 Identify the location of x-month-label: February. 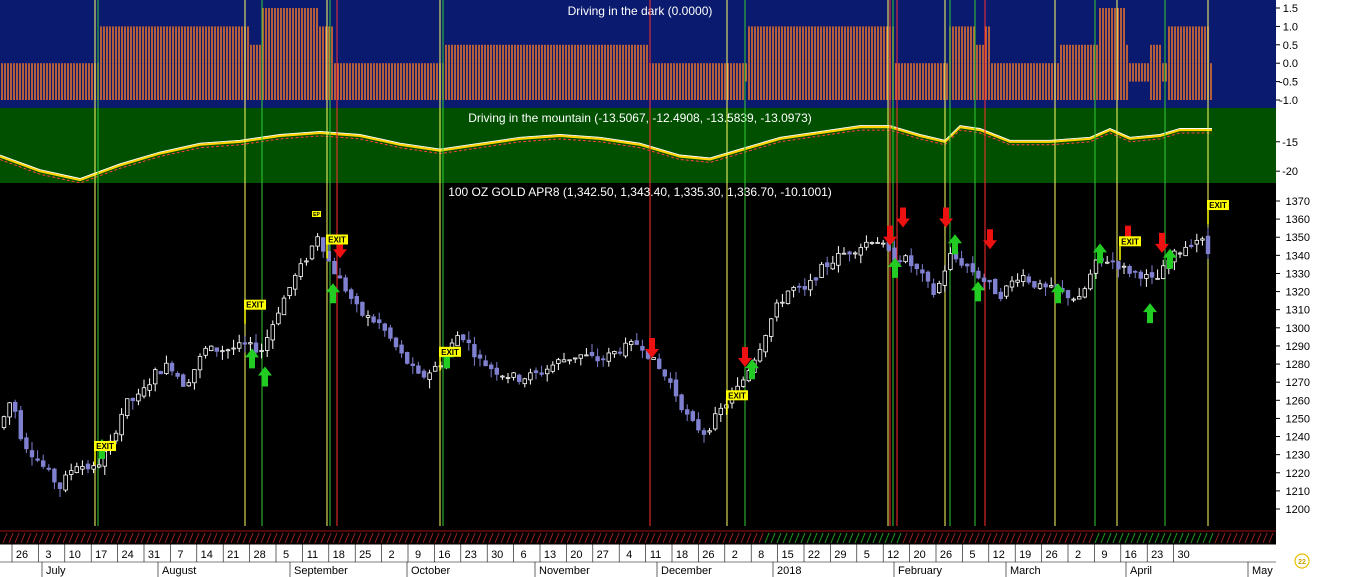
(920, 571).